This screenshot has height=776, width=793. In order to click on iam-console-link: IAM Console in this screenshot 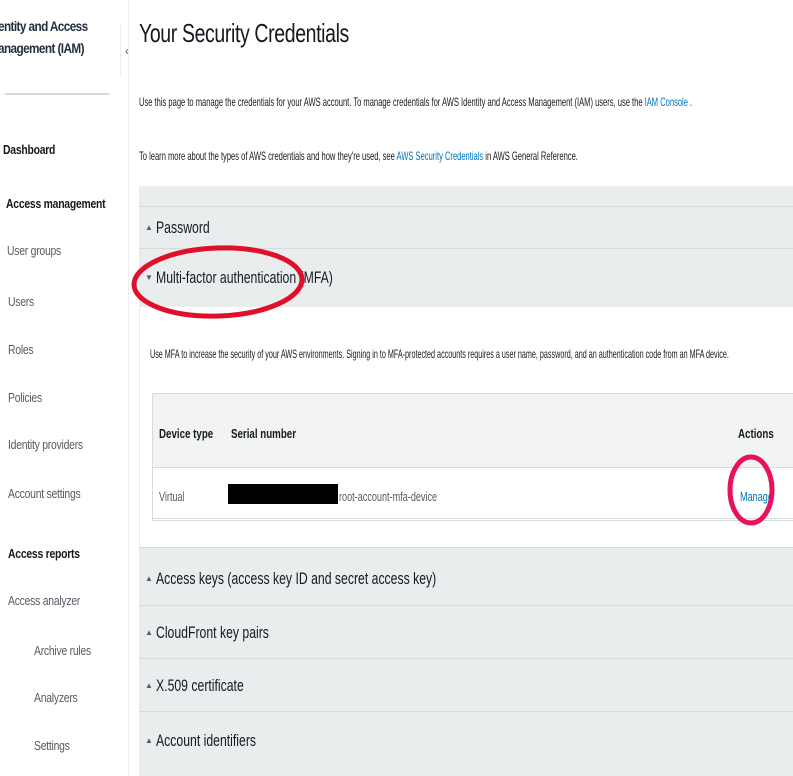, I will do `click(666, 102)`.